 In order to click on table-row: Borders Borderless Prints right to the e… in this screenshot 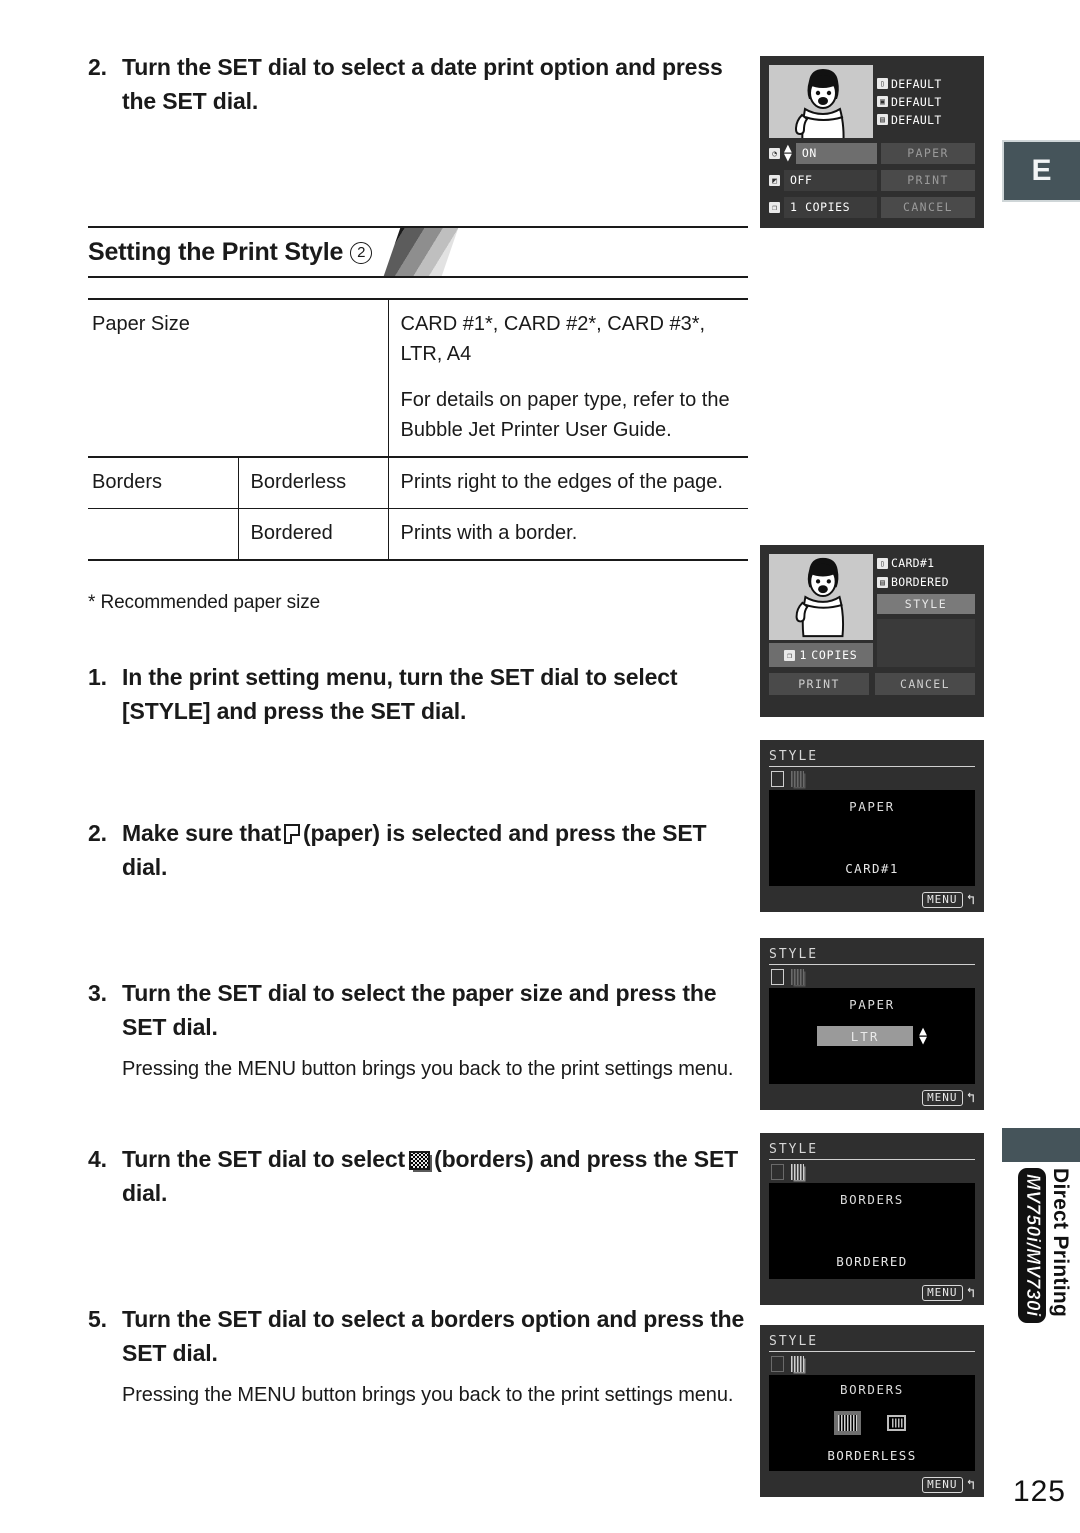, I will do `click(418, 482)`.